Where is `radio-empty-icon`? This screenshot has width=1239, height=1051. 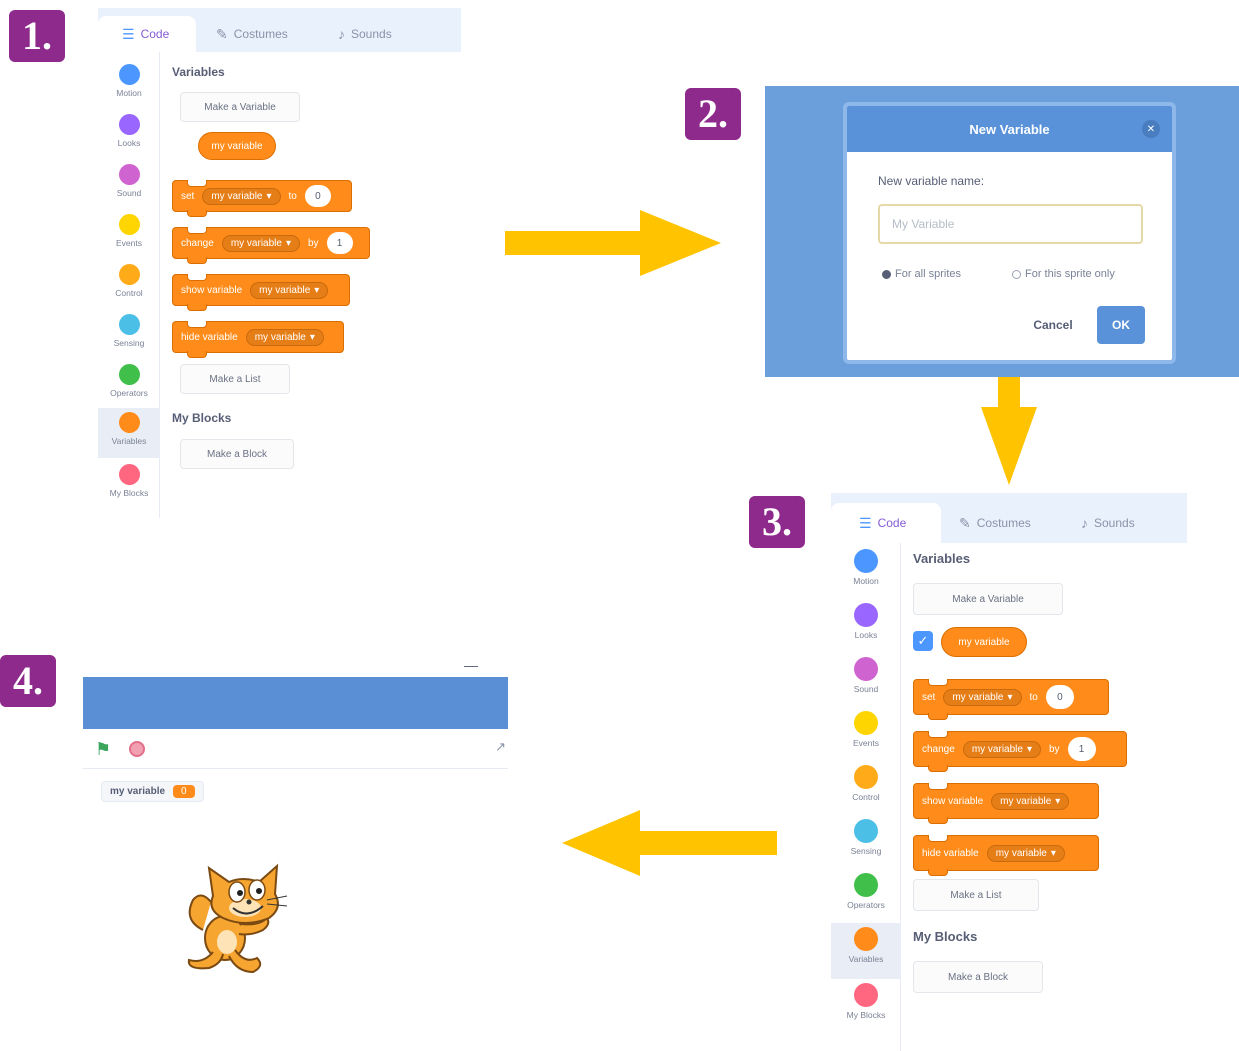
radio-empty-icon is located at coordinates (1016, 274).